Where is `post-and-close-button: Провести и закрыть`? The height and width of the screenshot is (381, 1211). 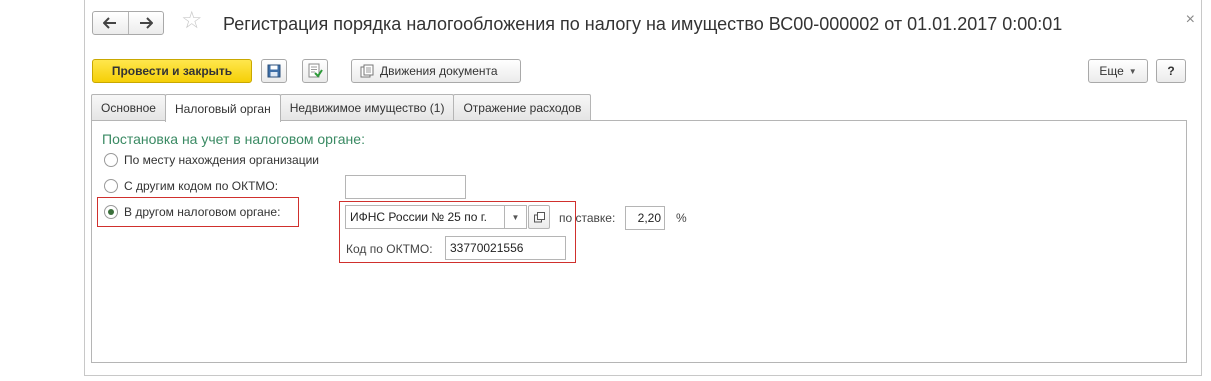
post-and-close-button: Провести и закрыть is located at coordinates (172, 71).